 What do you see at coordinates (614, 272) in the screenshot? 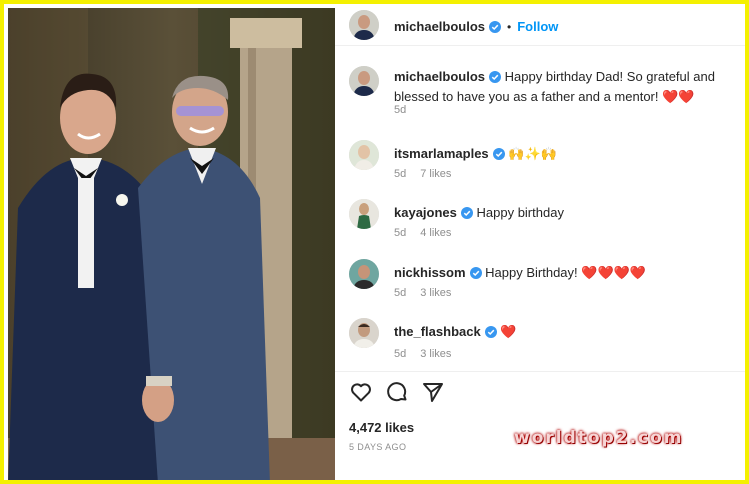
I see `comment-emoji: ❤️❤️❤️❤️` at bounding box center [614, 272].